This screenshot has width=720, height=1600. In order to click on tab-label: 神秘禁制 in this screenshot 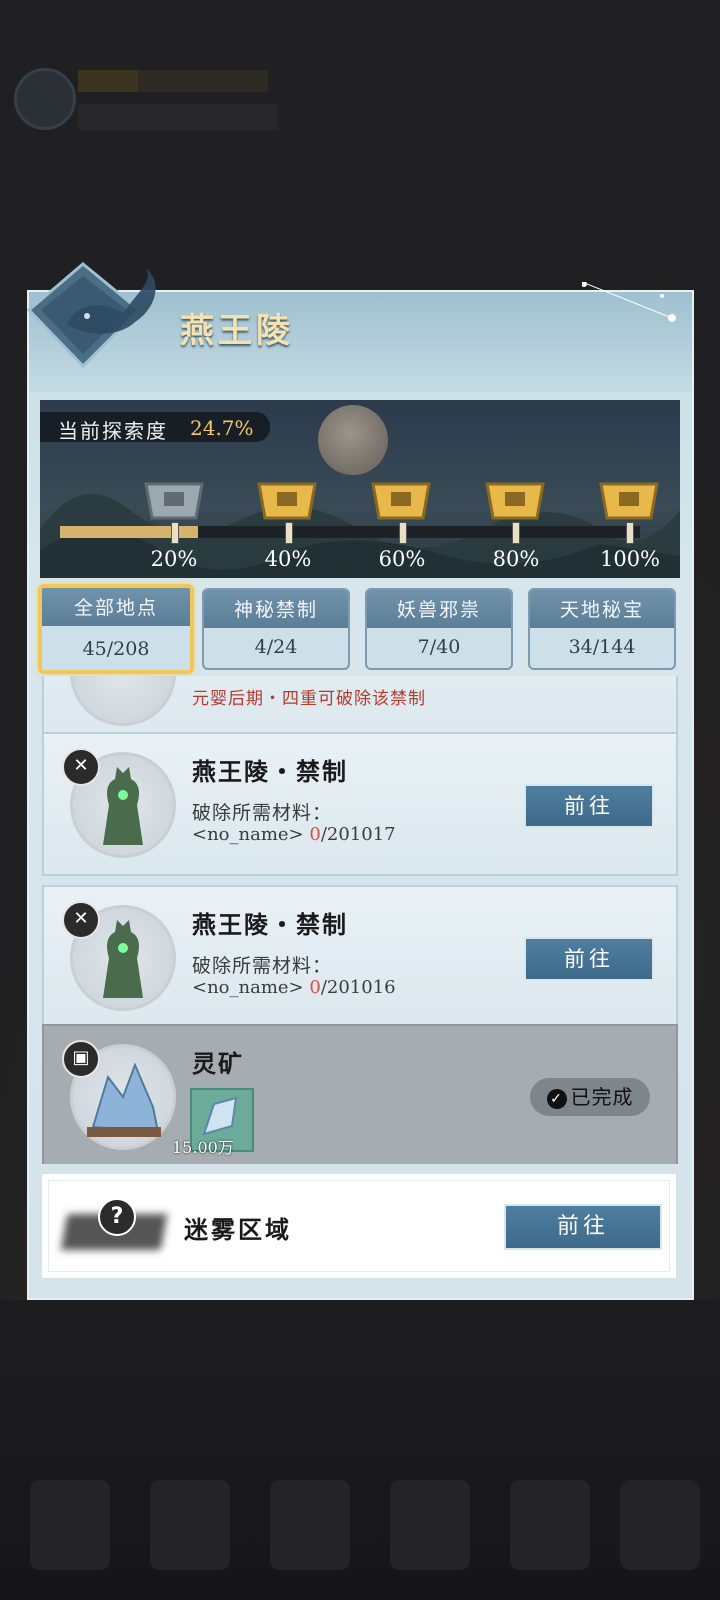, I will do `click(275, 610)`.